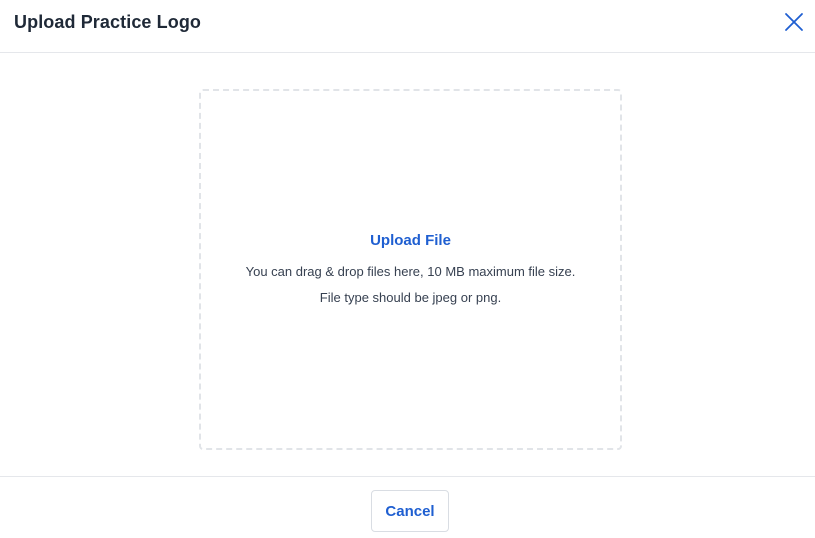 The image size is (815, 538). I want to click on upload-file-link: Upload File, so click(410, 240).